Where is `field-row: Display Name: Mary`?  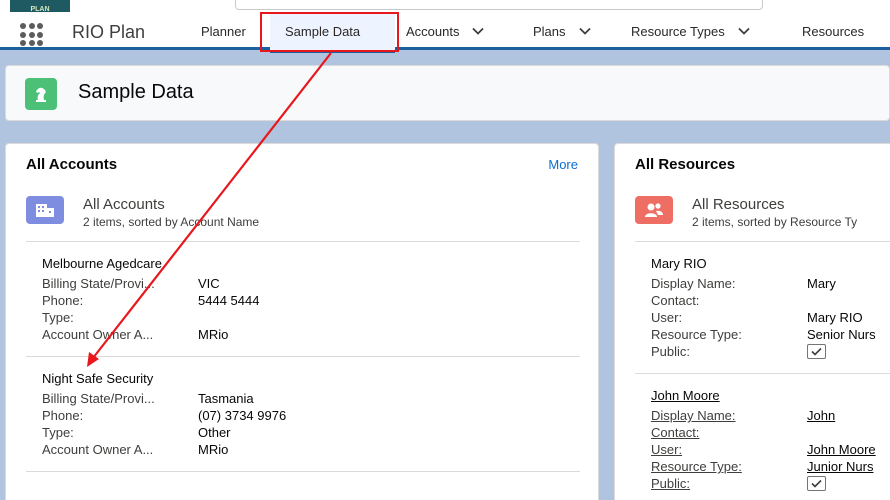 field-row: Display Name: Mary is located at coordinates (763, 283).